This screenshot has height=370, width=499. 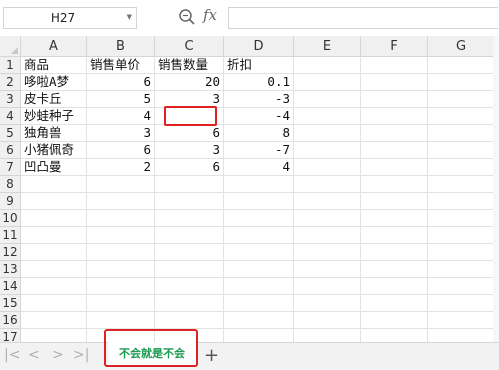 What do you see at coordinates (189, 46) in the screenshot?
I see `column-header-c: C` at bounding box center [189, 46].